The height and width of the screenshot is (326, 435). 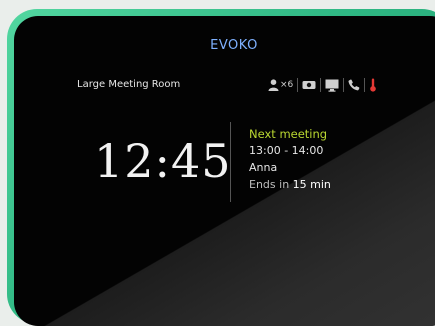 I want to click on person-icon, so click(x=273, y=85).